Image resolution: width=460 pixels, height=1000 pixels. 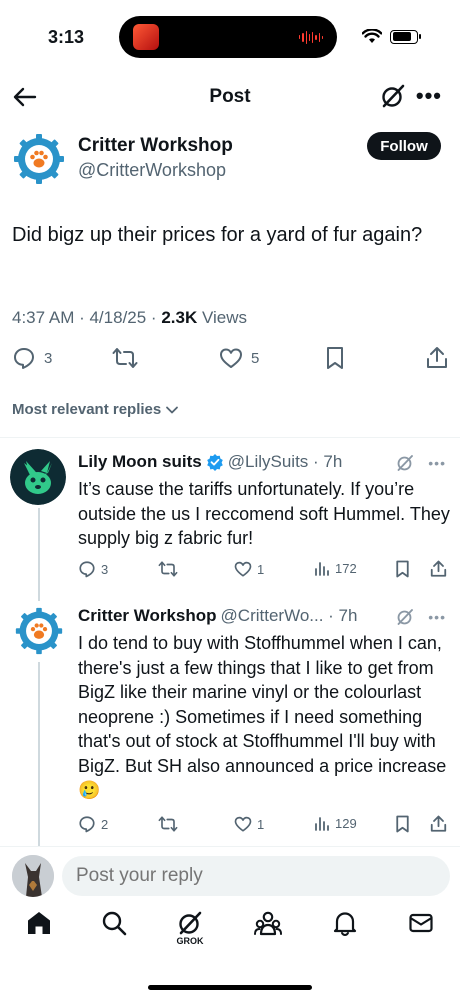 I want to click on user-avatar, so click(x=33, y=876).